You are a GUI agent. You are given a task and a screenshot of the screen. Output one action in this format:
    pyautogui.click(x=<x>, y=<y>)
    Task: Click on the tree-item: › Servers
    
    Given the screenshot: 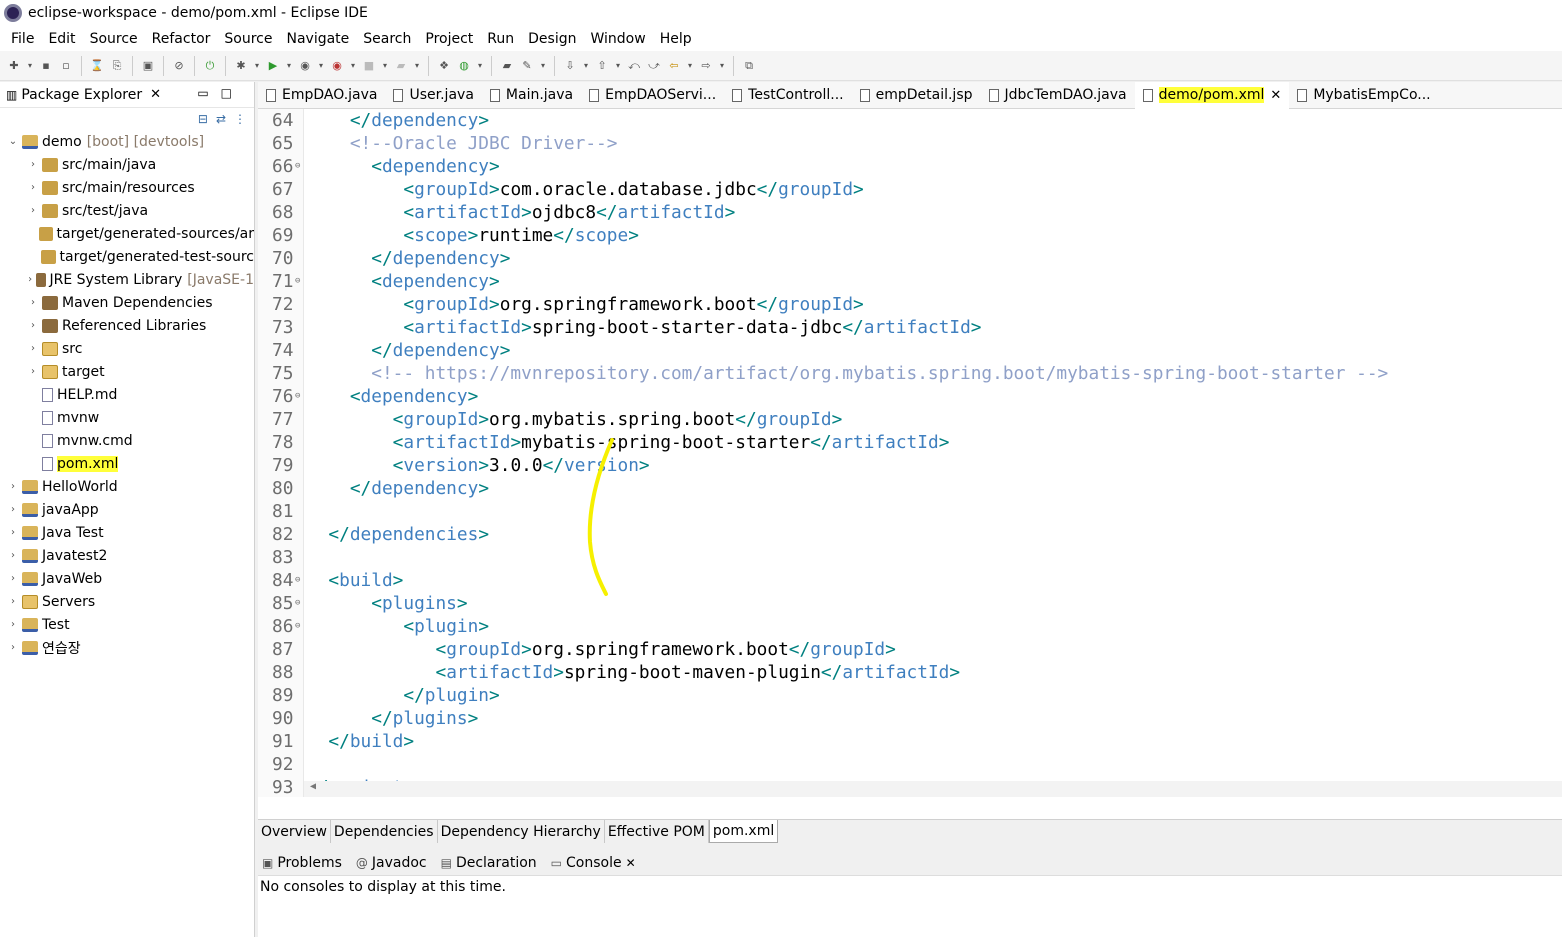 What is the action you would take?
    pyautogui.click(x=127, y=601)
    